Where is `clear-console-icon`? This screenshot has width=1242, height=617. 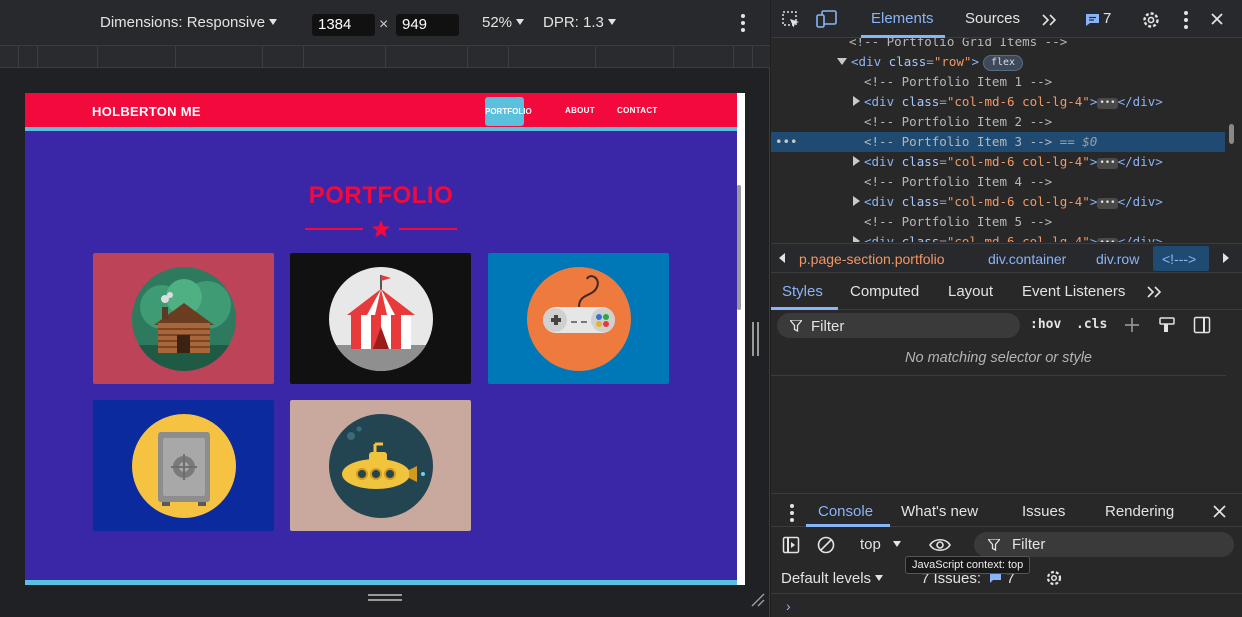 clear-console-icon is located at coordinates (826, 545).